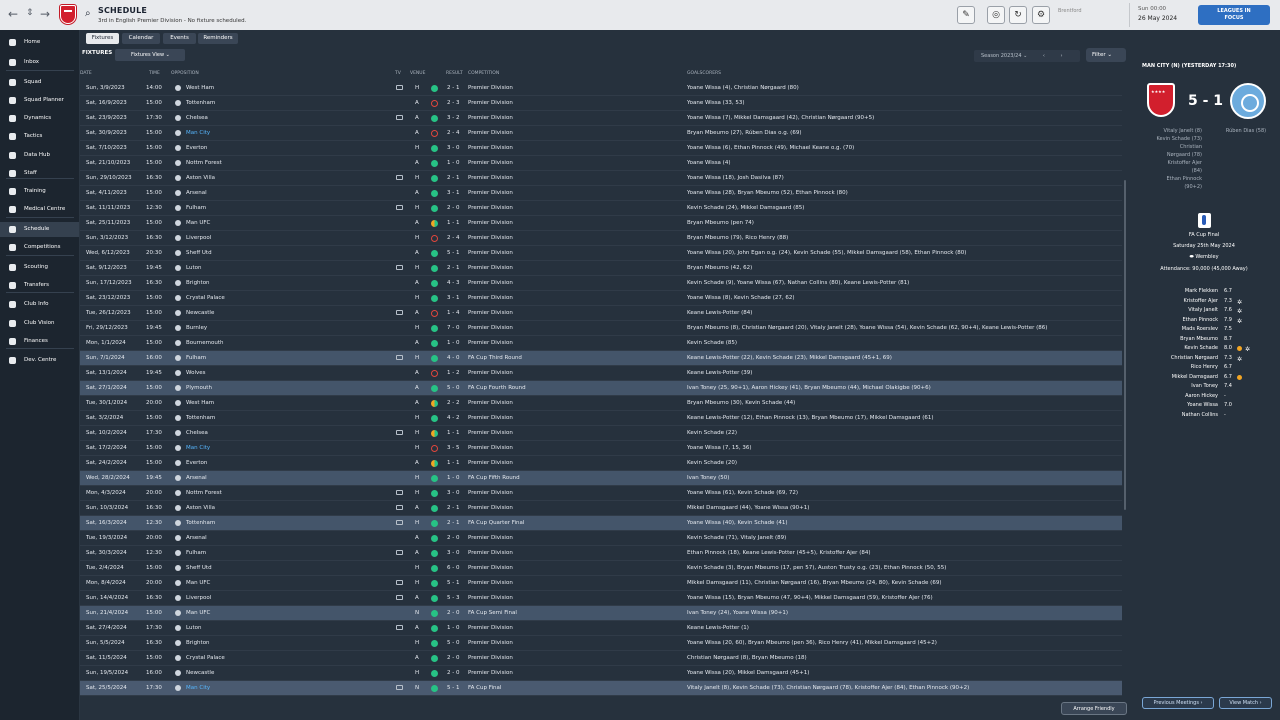  I want to click on player-rating-row: Yoane Wissa 7.0, so click(1208, 405).